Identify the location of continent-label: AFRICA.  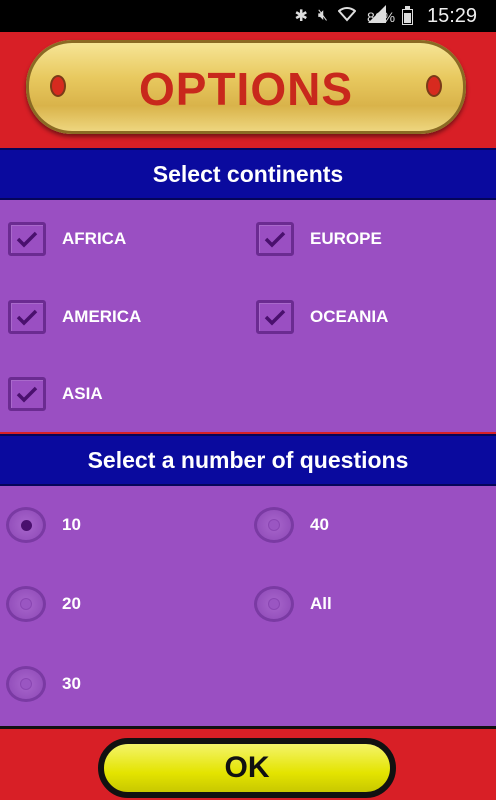
(94, 238).